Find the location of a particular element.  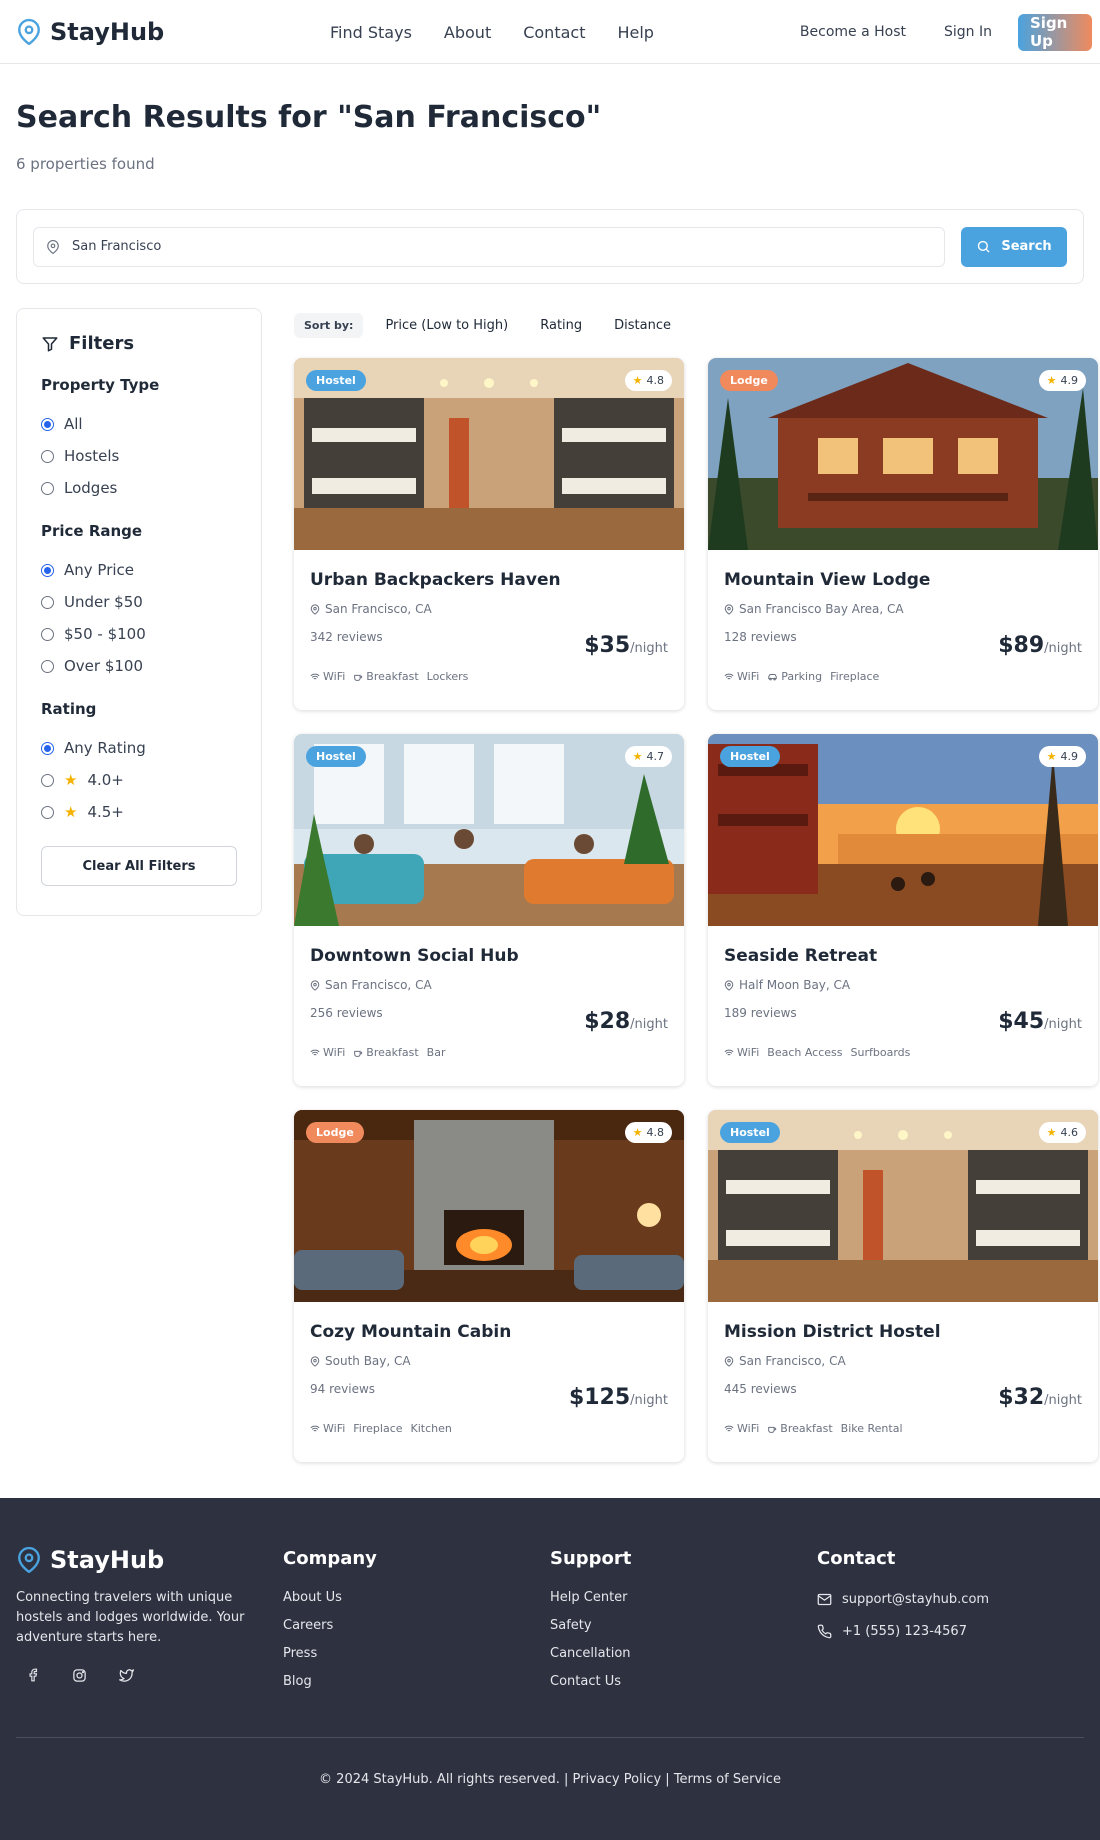

footer-link-about-us: About Us is located at coordinates (416, 1597).